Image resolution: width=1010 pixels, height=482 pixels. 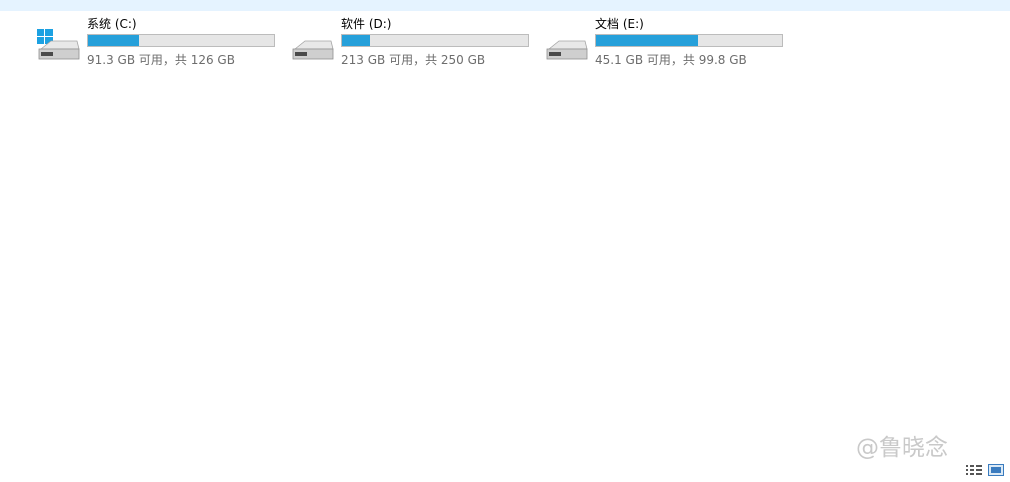 I want to click on drive-space-info: 91.3 GB 可用，共 126 GB, so click(x=161, y=60).